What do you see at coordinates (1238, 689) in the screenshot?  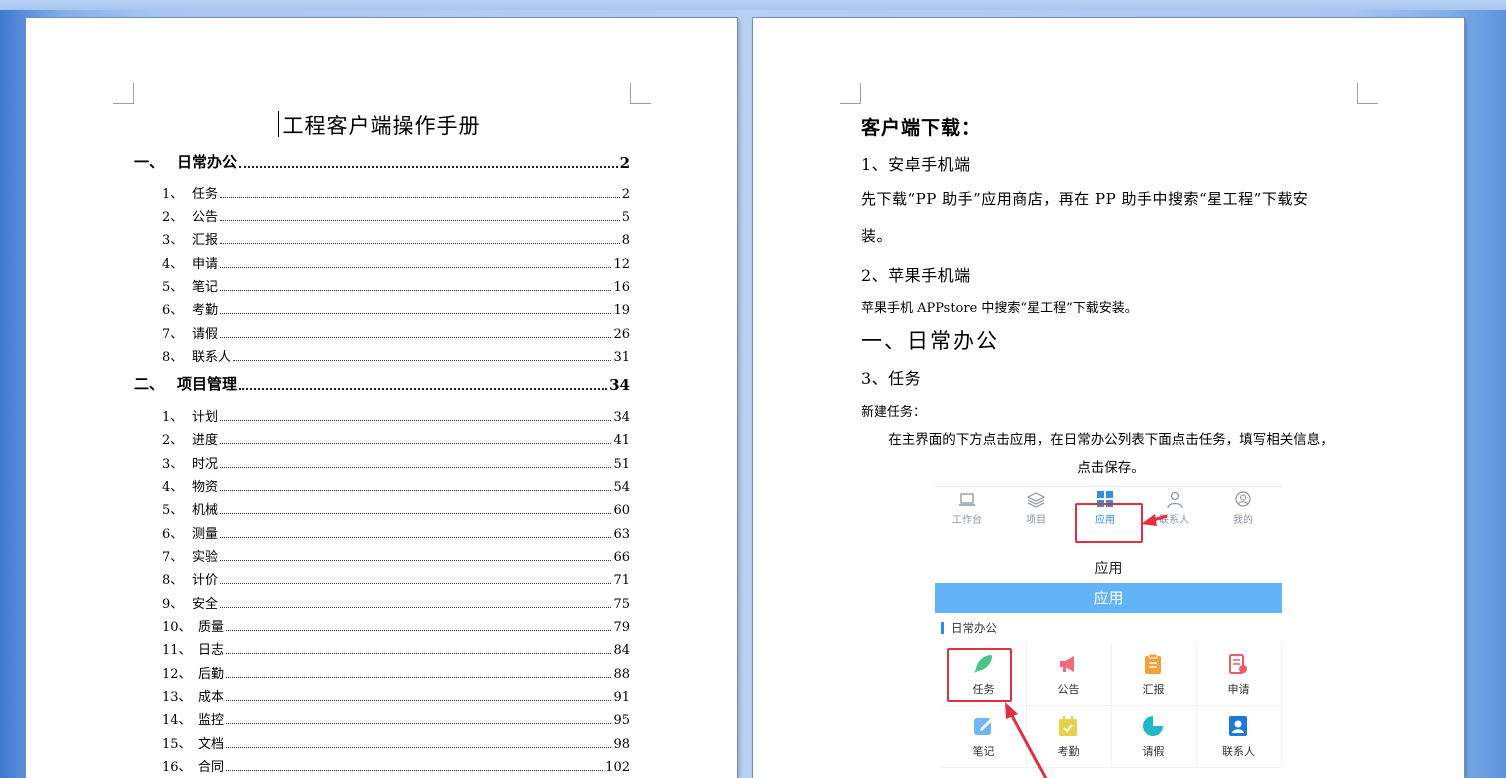 I see `app-tile-label: 申请` at bounding box center [1238, 689].